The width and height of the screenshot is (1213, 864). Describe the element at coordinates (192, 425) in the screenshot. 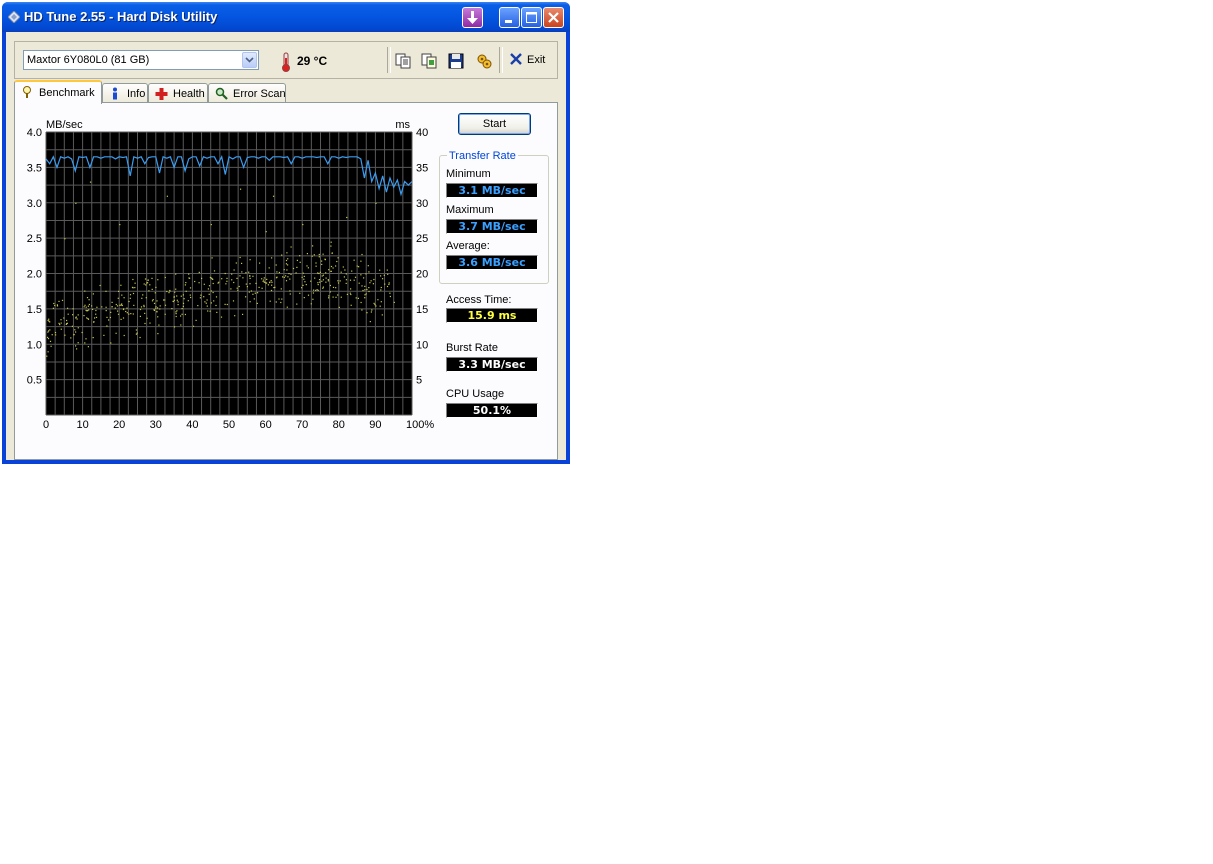

I see `x-tick-label: 40` at that location.